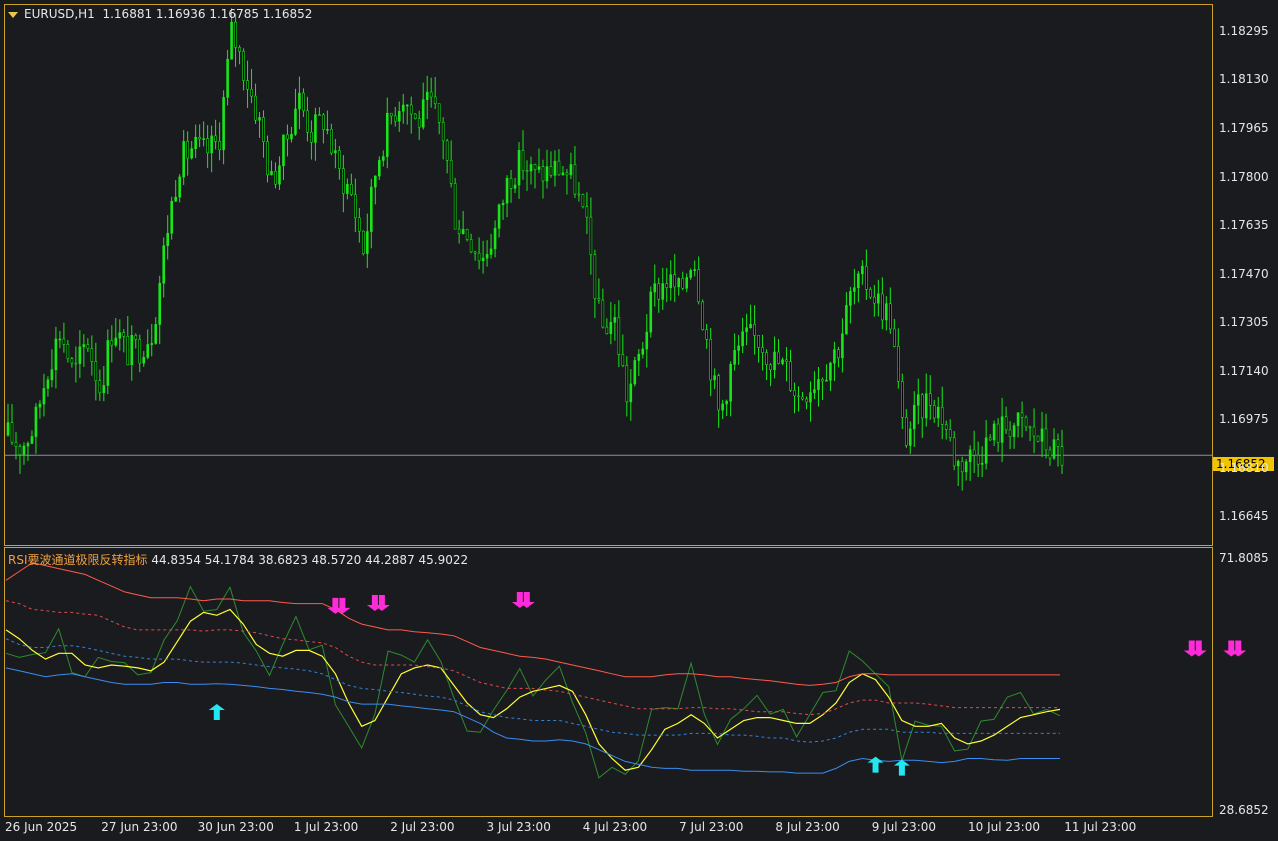 The width and height of the screenshot is (1278, 841). Describe the element at coordinates (711, 827) in the screenshot. I see `time-tick-label: 7 Jul 23:00` at that location.